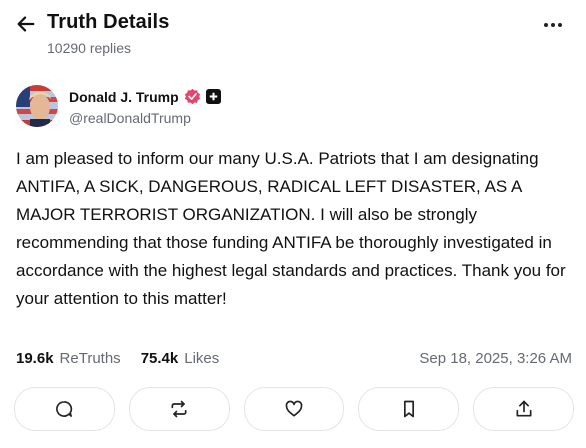  I want to click on more-options-button, so click(553, 25).